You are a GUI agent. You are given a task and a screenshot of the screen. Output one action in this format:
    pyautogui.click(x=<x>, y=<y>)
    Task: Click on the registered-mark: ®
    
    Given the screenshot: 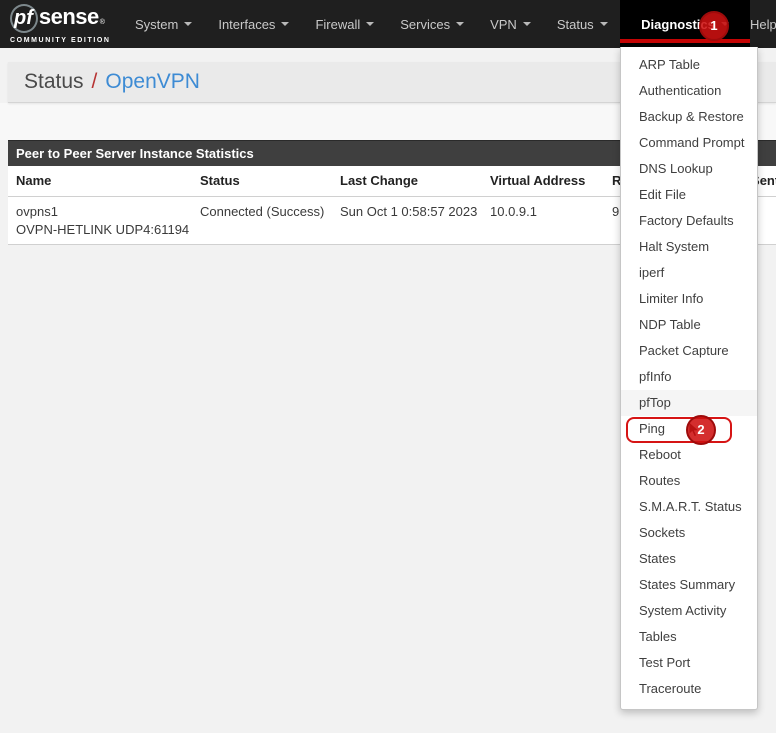 What is the action you would take?
    pyautogui.click(x=102, y=22)
    